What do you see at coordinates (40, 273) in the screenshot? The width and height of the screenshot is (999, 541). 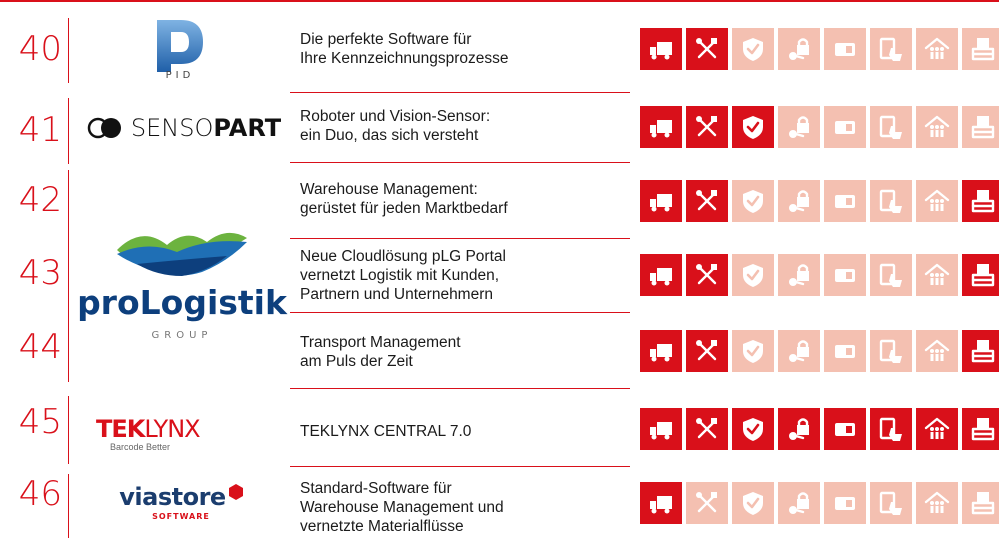 I see `entry-number: 43` at bounding box center [40, 273].